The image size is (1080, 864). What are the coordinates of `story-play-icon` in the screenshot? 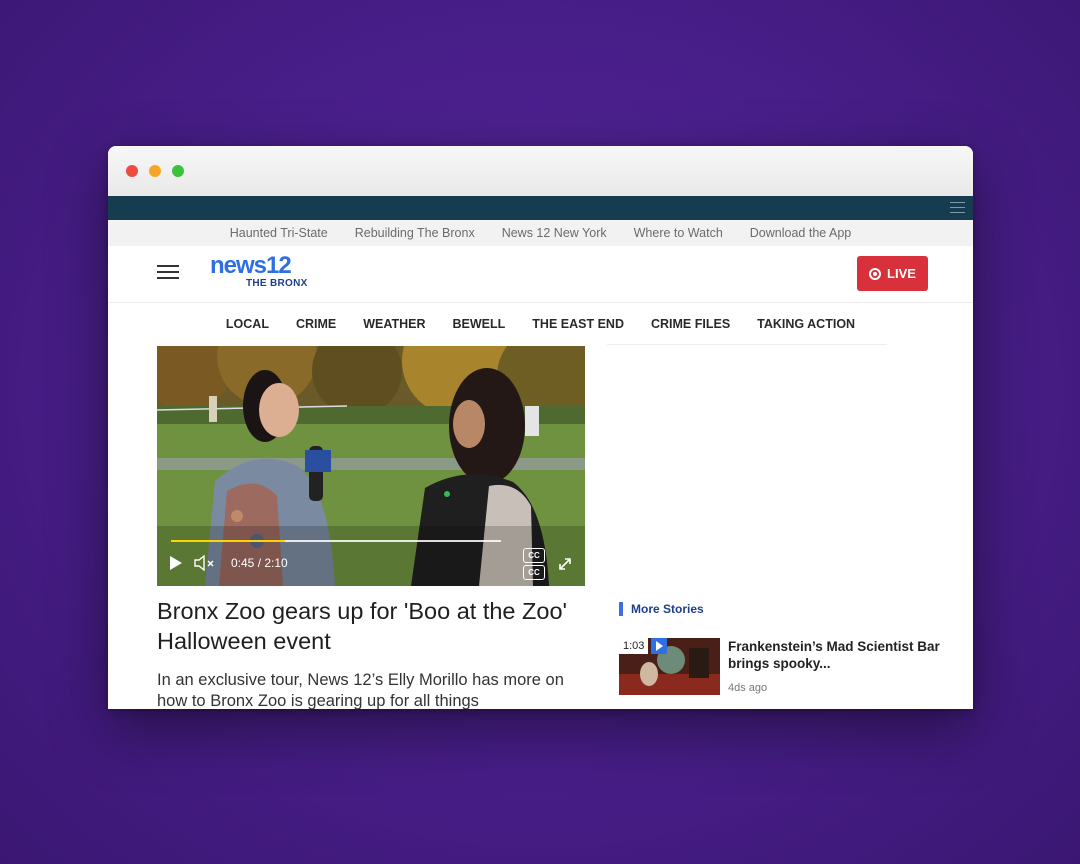 It's located at (659, 646).